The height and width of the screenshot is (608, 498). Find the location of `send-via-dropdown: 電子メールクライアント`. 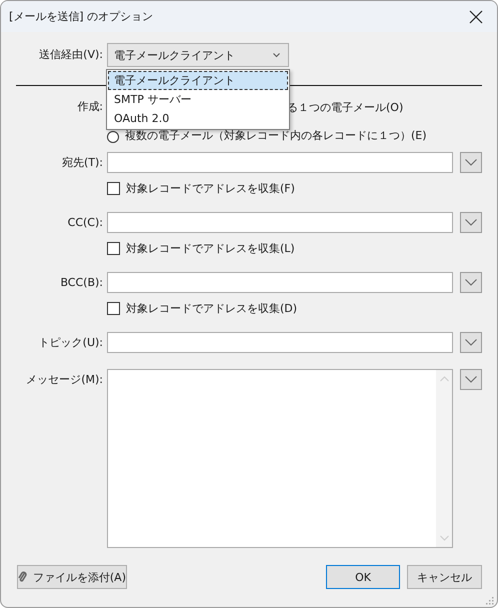

send-via-dropdown: 電子メールクライアント is located at coordinates (198, 55).